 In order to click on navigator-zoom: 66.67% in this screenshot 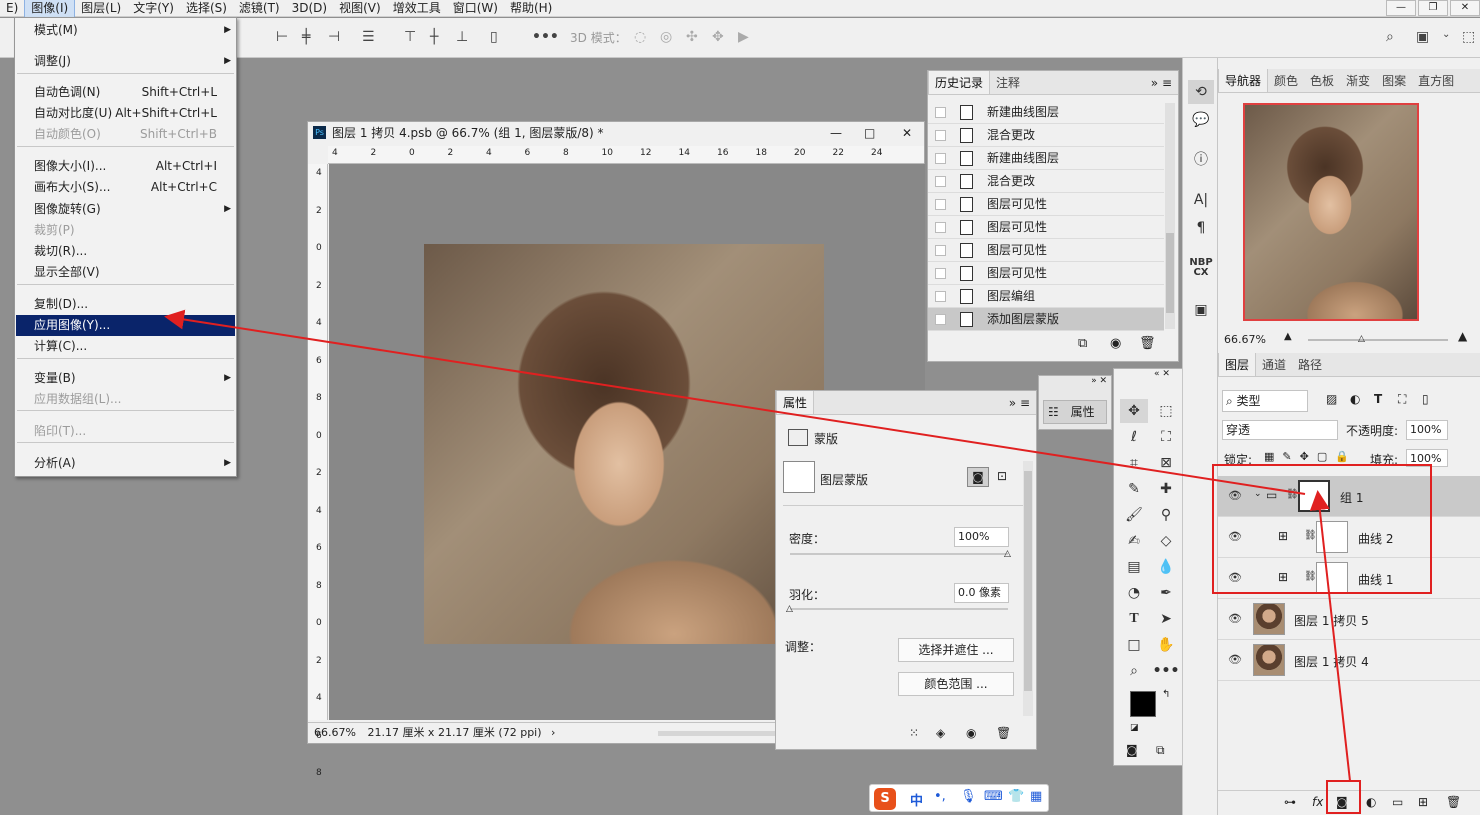, I will do `click(1245, 339)`.